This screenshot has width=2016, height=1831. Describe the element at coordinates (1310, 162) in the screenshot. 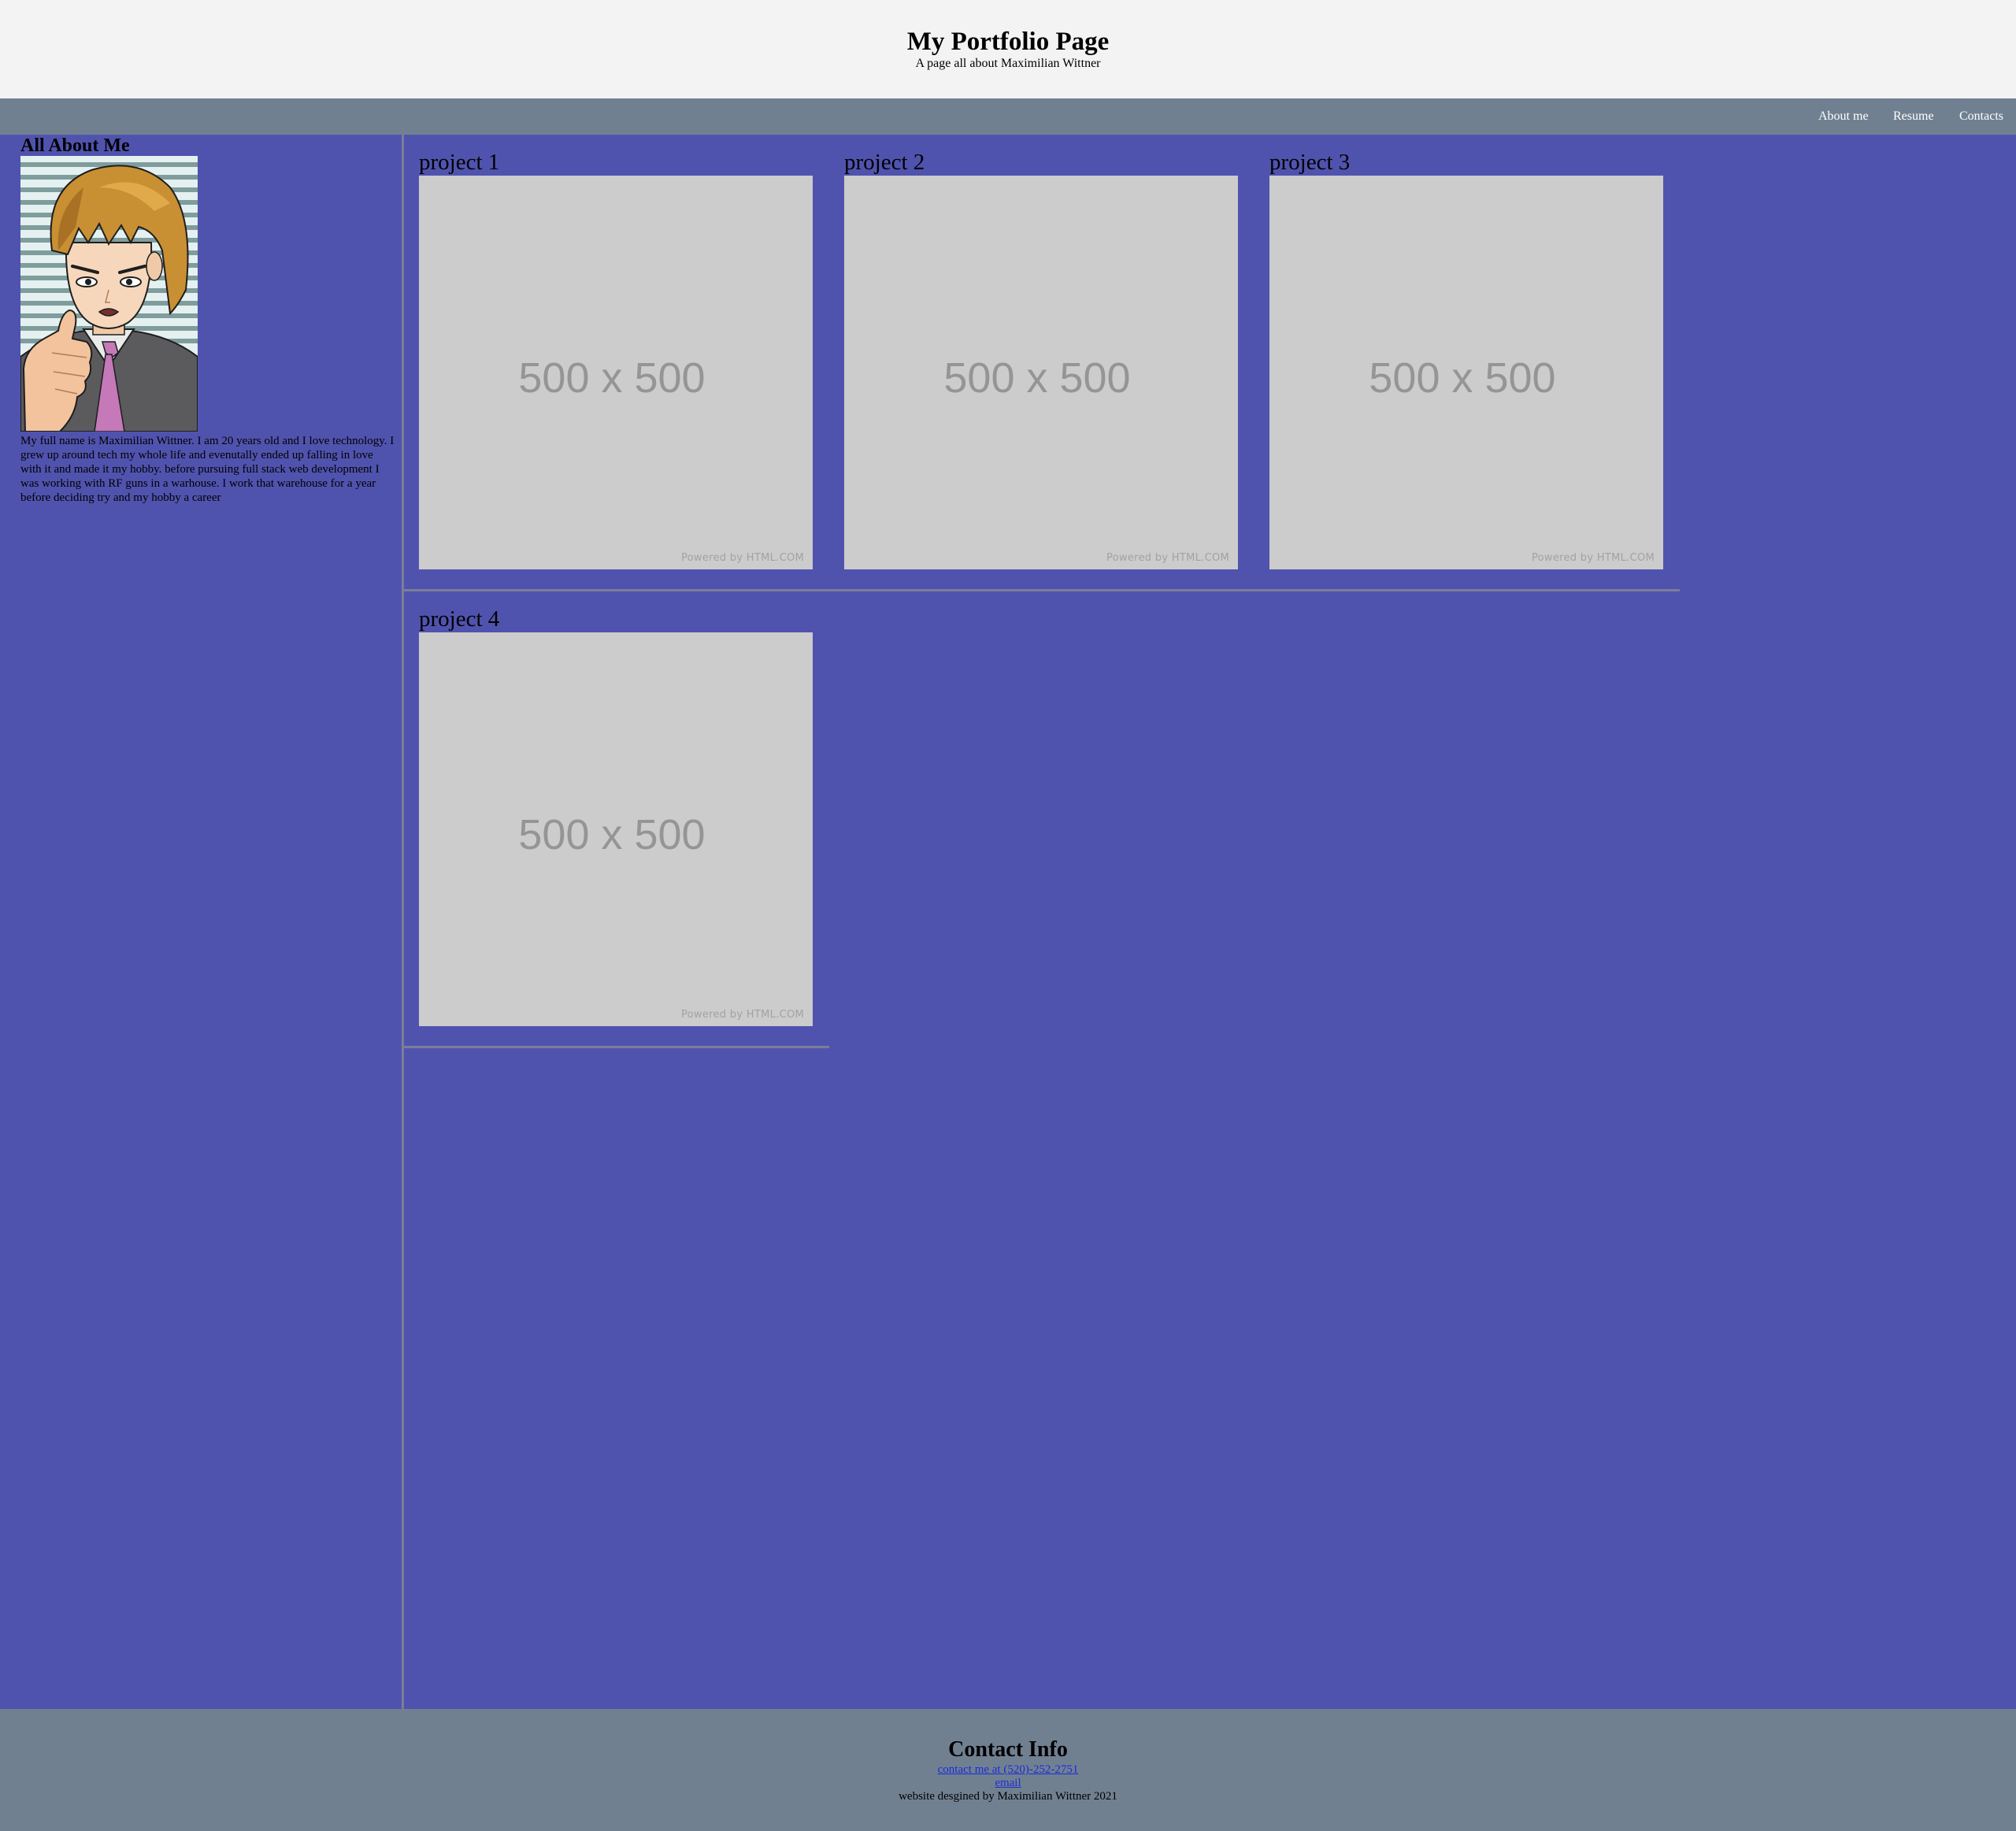

I see `project-title-3: project 3` at that location.